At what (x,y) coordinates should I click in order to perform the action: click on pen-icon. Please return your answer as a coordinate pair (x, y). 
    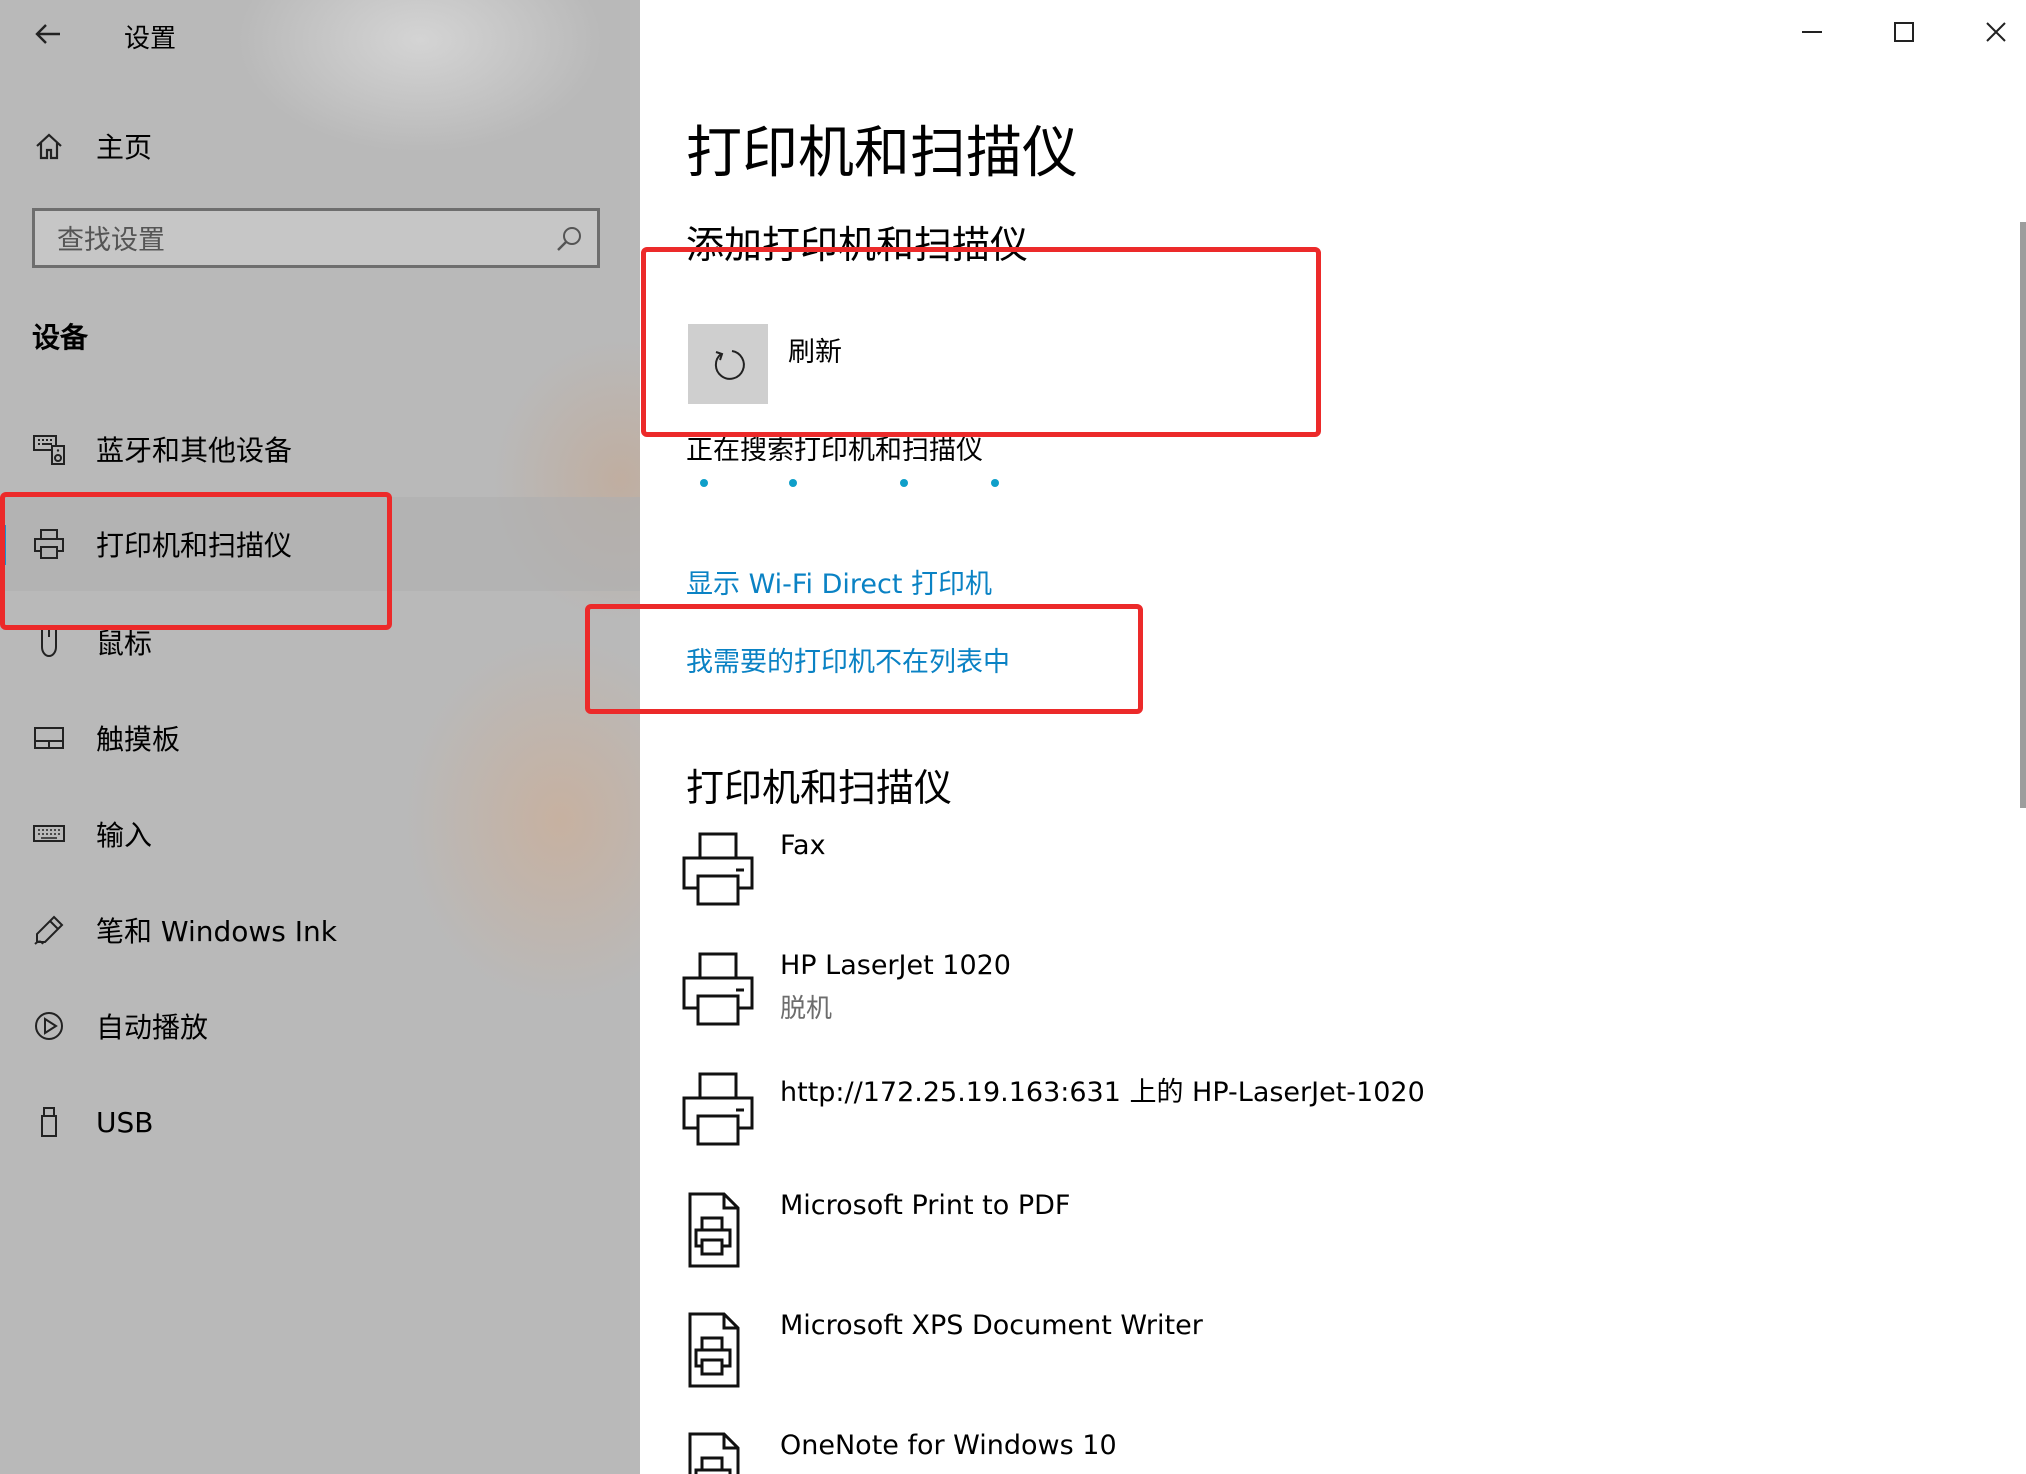
    Looking at the image, I should click on (49, 930).